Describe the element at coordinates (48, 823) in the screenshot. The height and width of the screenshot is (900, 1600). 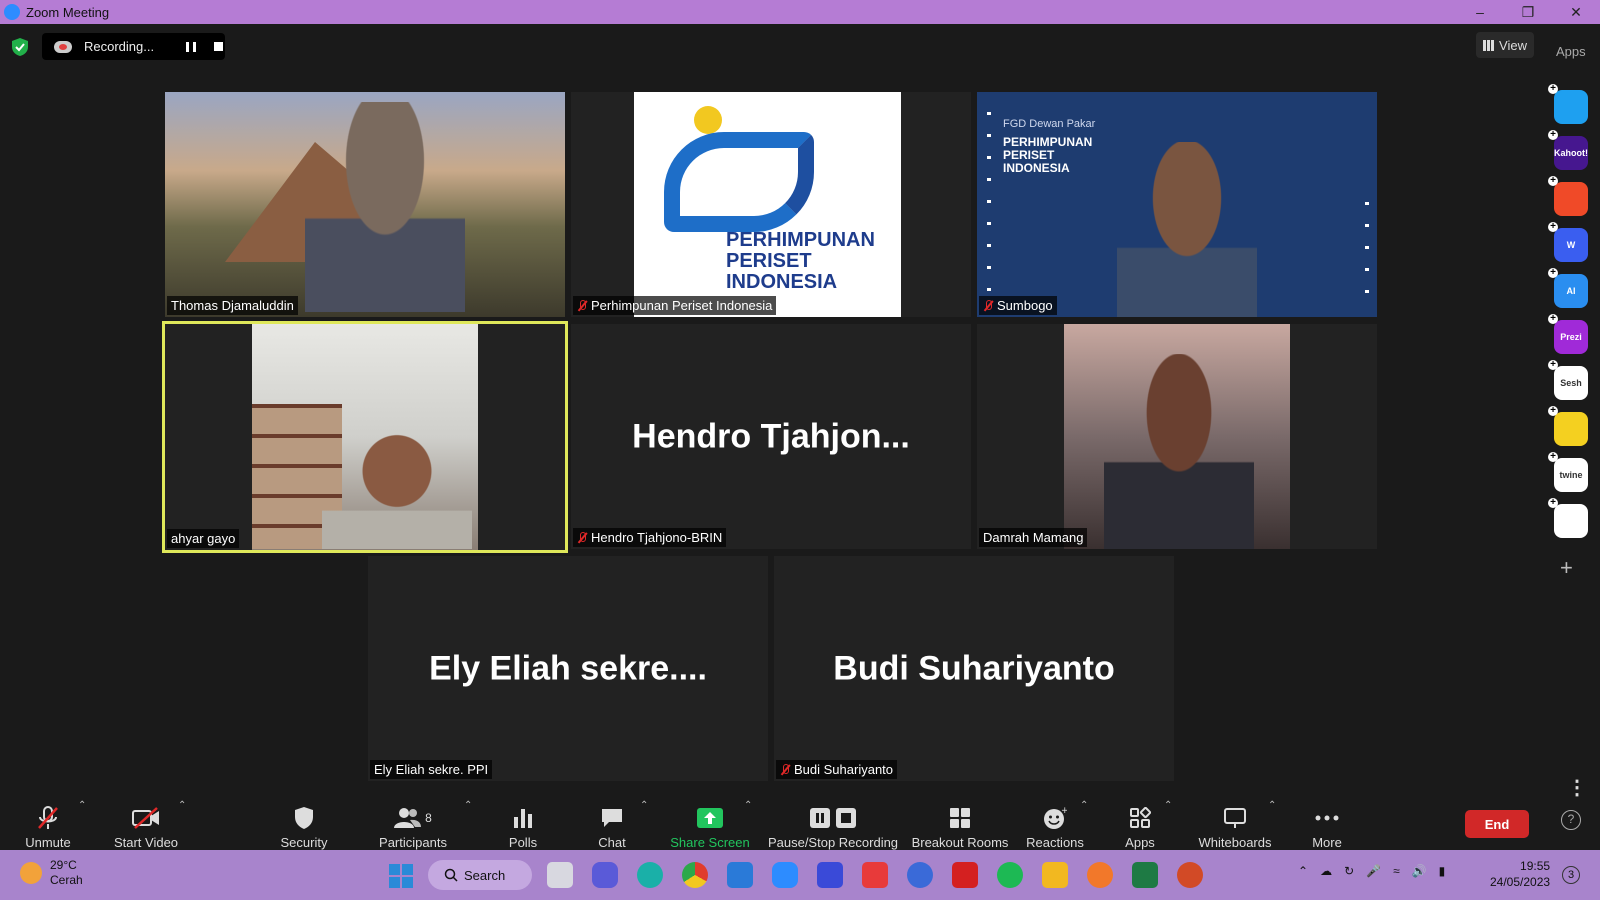
I see `unmute-button: Unmute` at that location.